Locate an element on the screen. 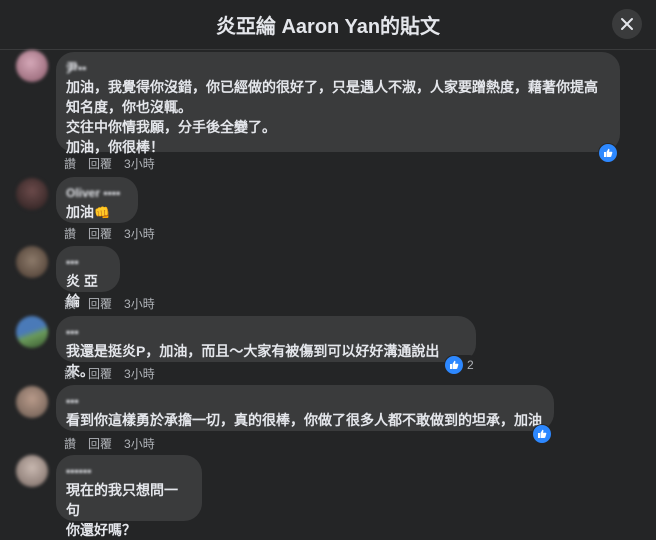 Image resolution: width=656 pixels, height=540 pixels. close-icon is located at coordinates (627, 24).